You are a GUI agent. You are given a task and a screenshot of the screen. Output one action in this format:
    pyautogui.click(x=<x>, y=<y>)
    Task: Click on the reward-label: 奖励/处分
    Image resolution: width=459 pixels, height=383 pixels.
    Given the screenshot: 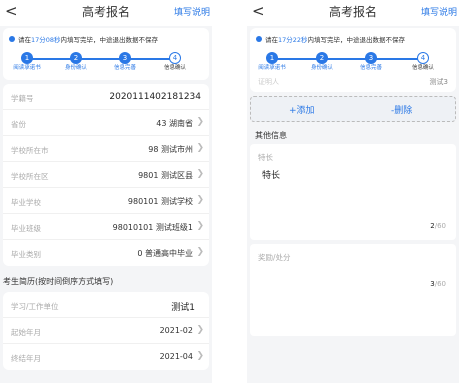 What is the action you would take?
    pyautogui.click(x=274, y=257)
    